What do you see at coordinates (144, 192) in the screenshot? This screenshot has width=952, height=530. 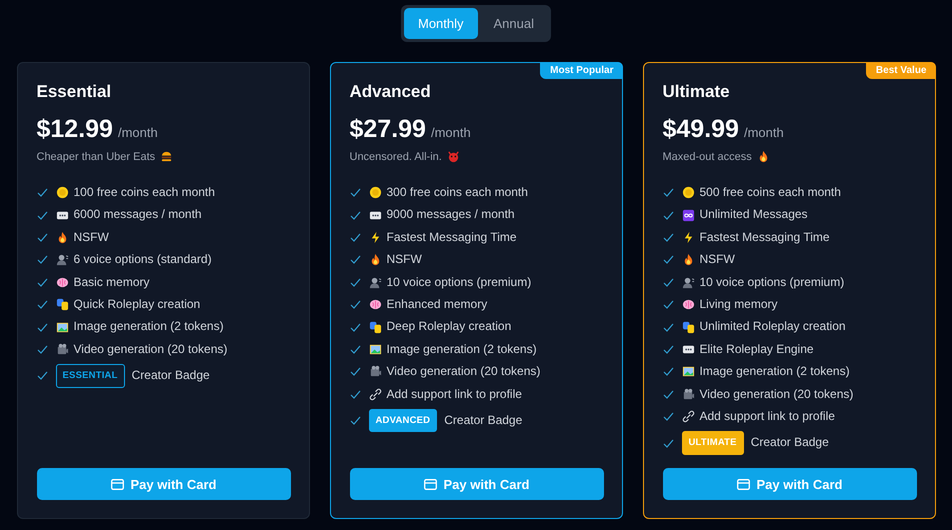 I see `feature-text: 100 free coins each month` at bounding box center [144, 192].